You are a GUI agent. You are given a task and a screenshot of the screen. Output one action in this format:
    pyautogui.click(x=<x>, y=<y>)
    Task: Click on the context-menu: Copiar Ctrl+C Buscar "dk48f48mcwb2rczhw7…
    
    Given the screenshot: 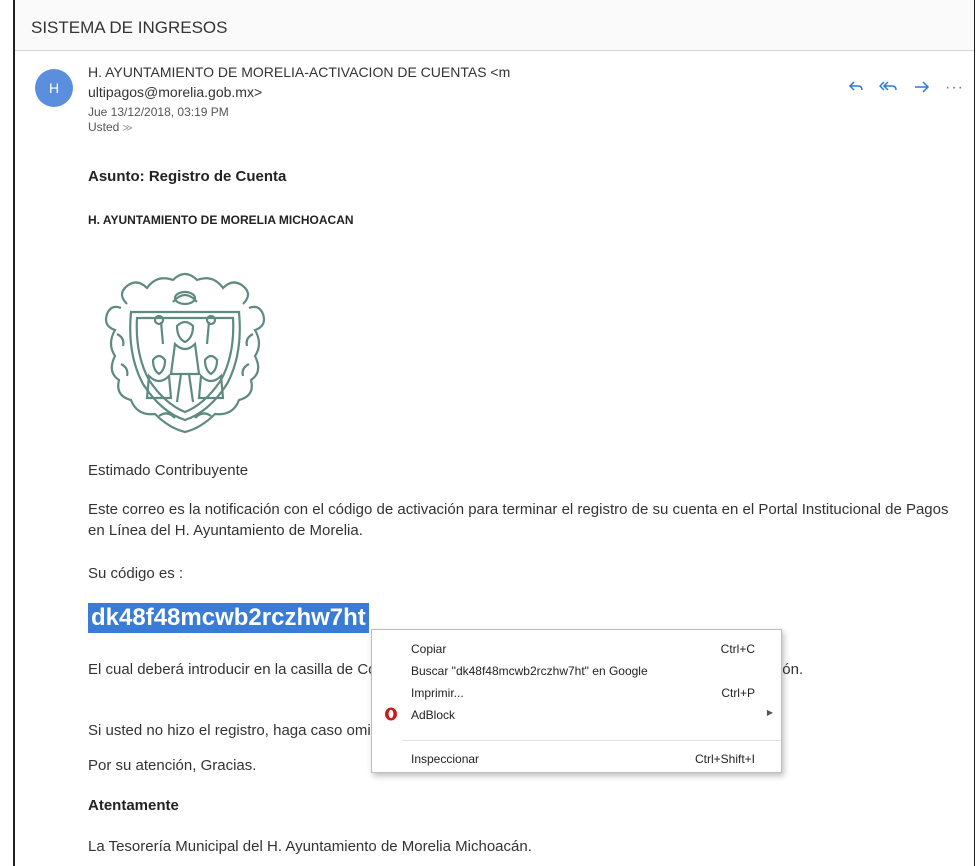 What is the action you would take?
    pyautogui.click(x=576, y=701)
    